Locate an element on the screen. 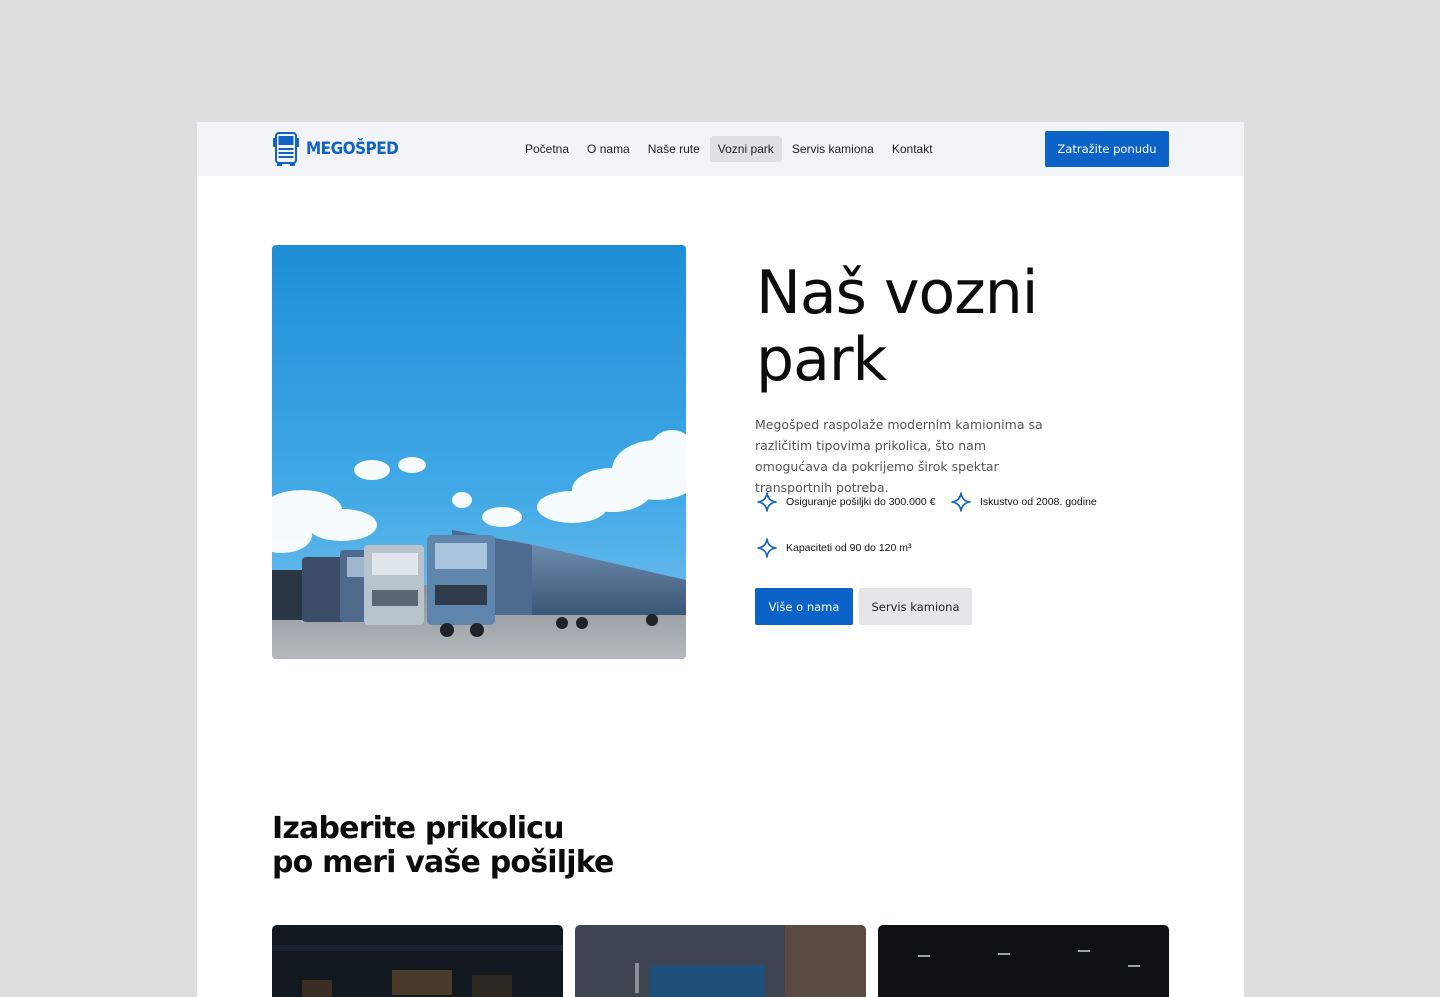 Image resolution: width=1440 pixels, height=997 pixels. nav-item-servis-kamiona: Servis kamiona is located at coordinates (833, 149).